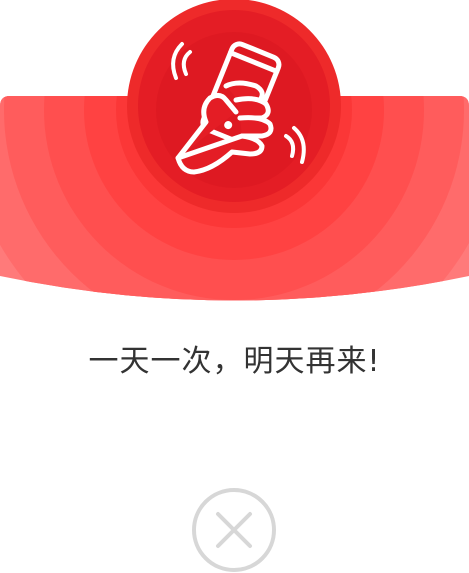  I want to click on close-icon, so click(234, 530).